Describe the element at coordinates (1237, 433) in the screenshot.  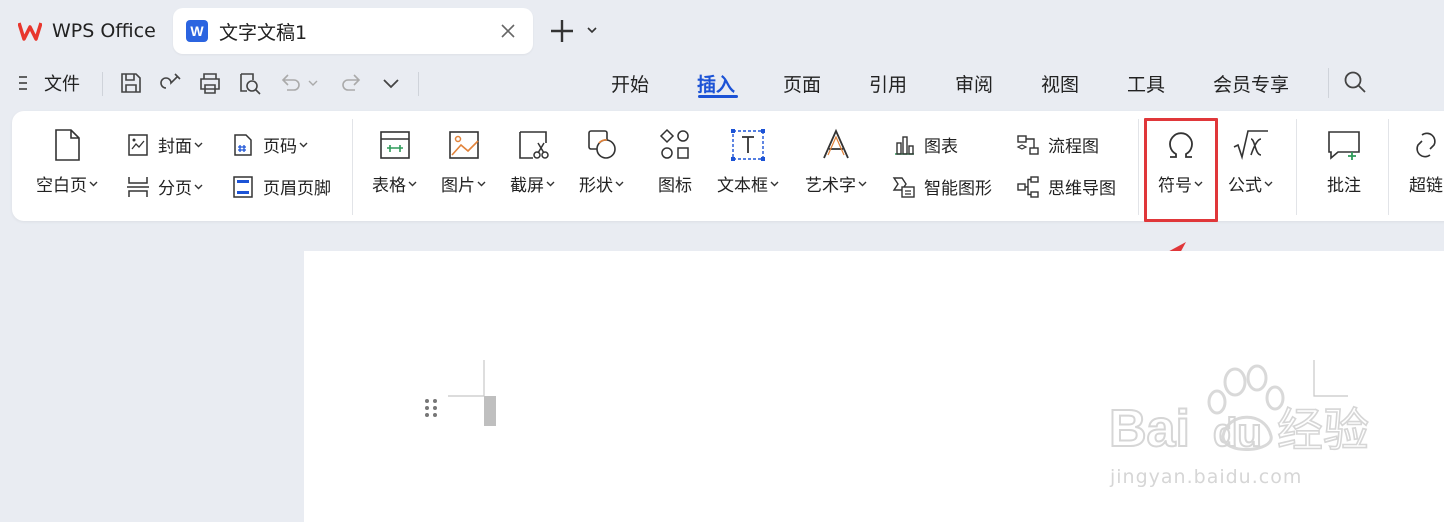
I see `svg-text: du` at that location.